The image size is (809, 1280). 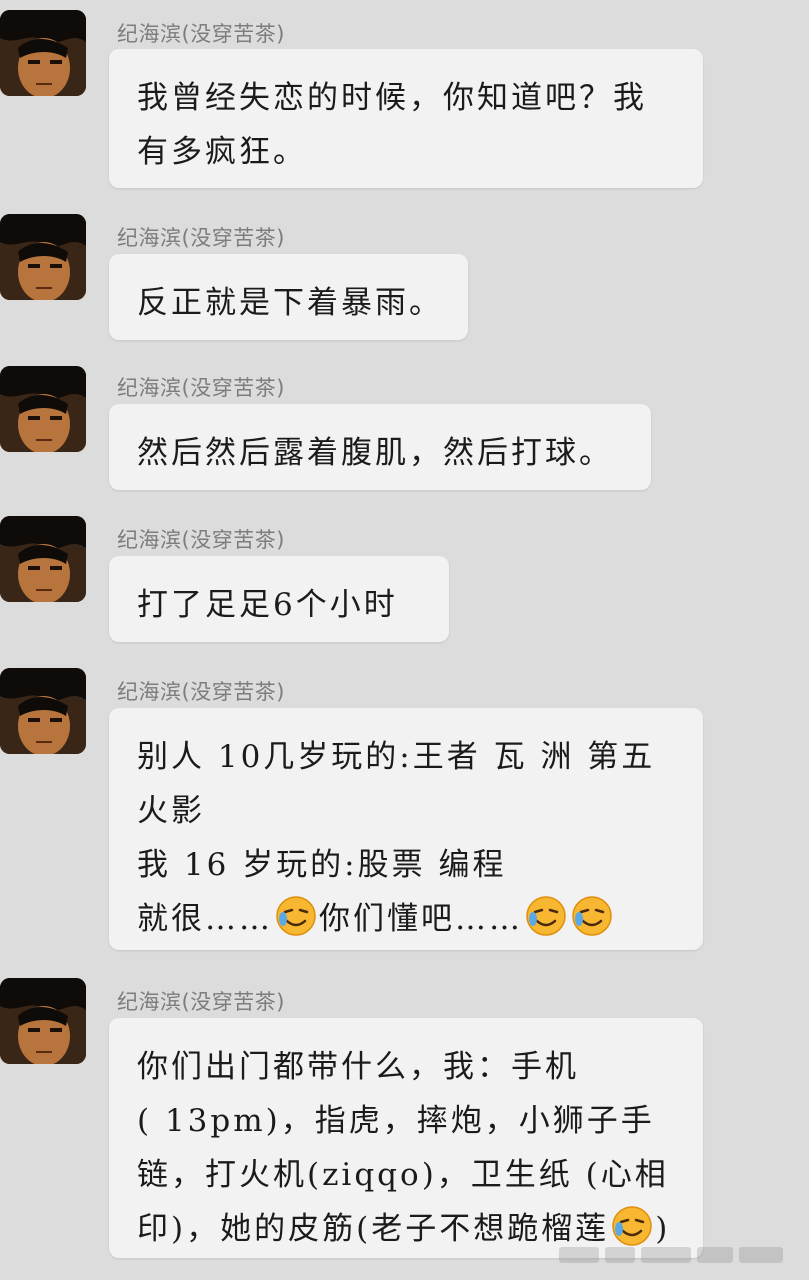 I want to click on message-bubble: 打了足足6个小时, so click(x=279, y=599).